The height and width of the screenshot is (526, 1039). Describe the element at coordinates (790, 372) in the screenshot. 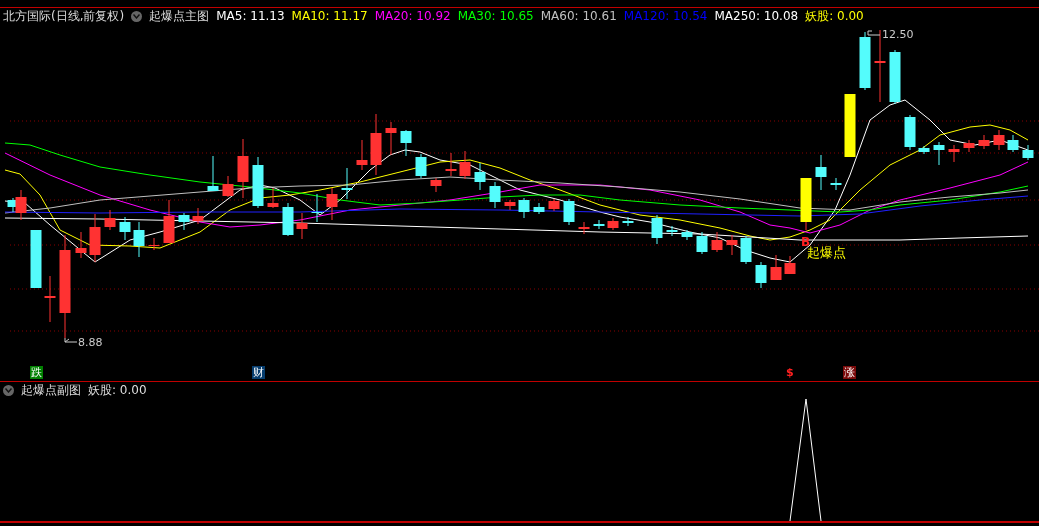

I see `event-marker: $` at that location.